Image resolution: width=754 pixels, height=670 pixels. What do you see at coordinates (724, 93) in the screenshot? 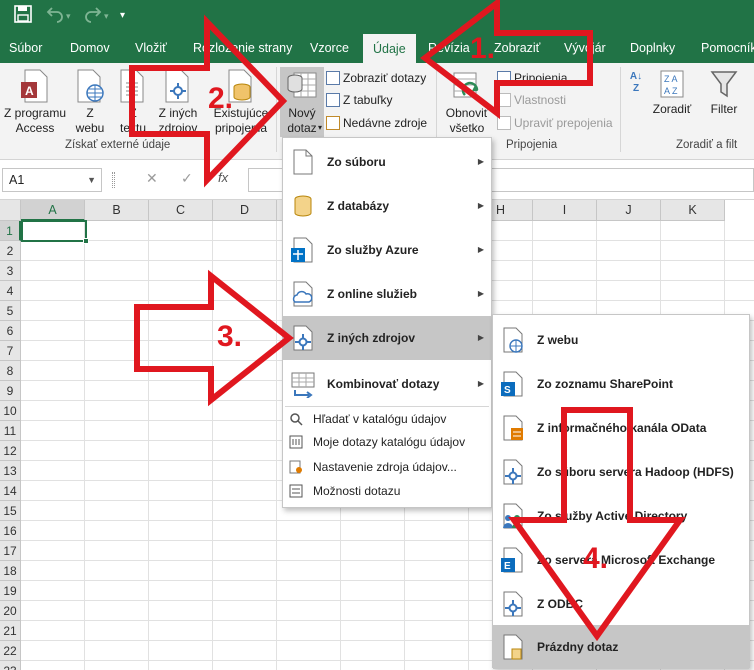
I see `filter-button: Filter` at bounding box center [724, 93].